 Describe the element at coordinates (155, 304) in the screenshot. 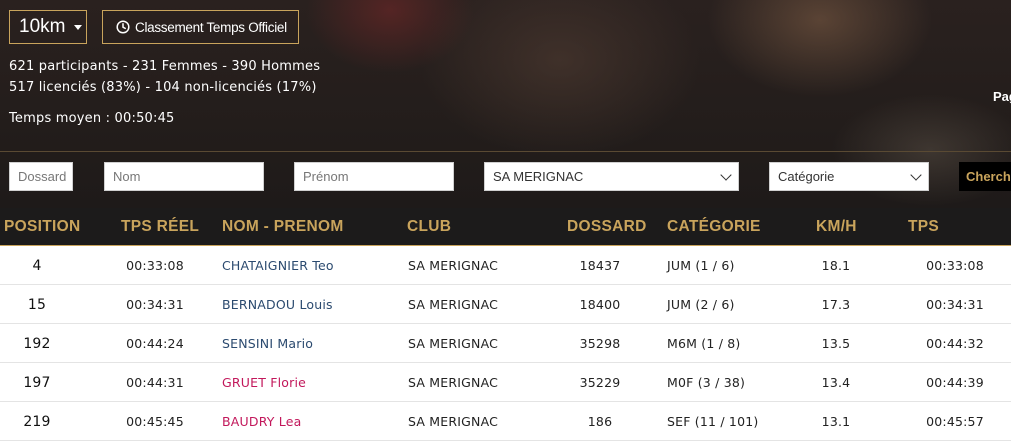

I see `cell-tps-reel: 00:34:31` at that location.